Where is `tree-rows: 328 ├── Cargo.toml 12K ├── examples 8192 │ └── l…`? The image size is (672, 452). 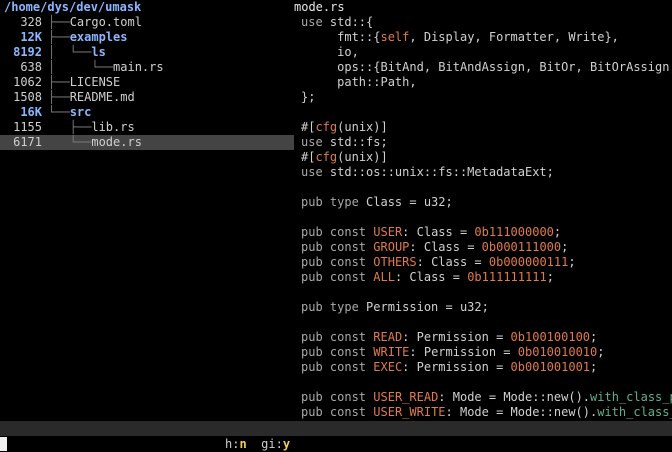
tree-rows: 328 ├── Cargo.toml 12K ├── examples 8192 │ └── l… is located at coordinates (147, 82).